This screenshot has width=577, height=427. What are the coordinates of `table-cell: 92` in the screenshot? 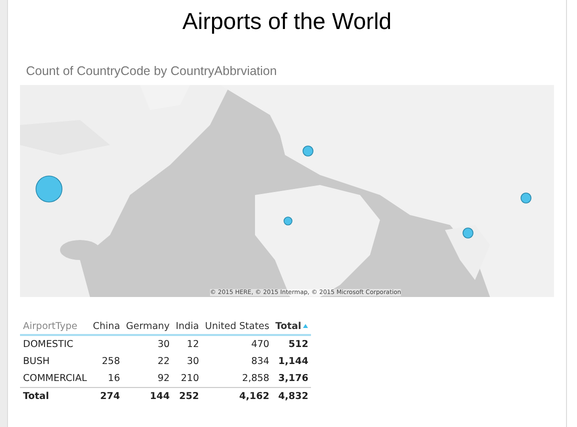 It's located at (148, 379).